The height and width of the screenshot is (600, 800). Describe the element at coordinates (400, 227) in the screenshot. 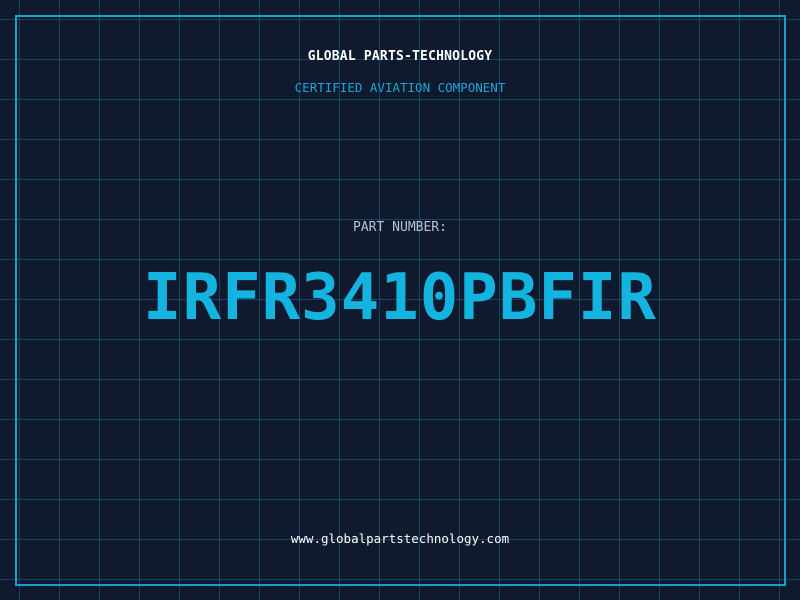

I see `part-number-label: PART NUMBER:` at that location.